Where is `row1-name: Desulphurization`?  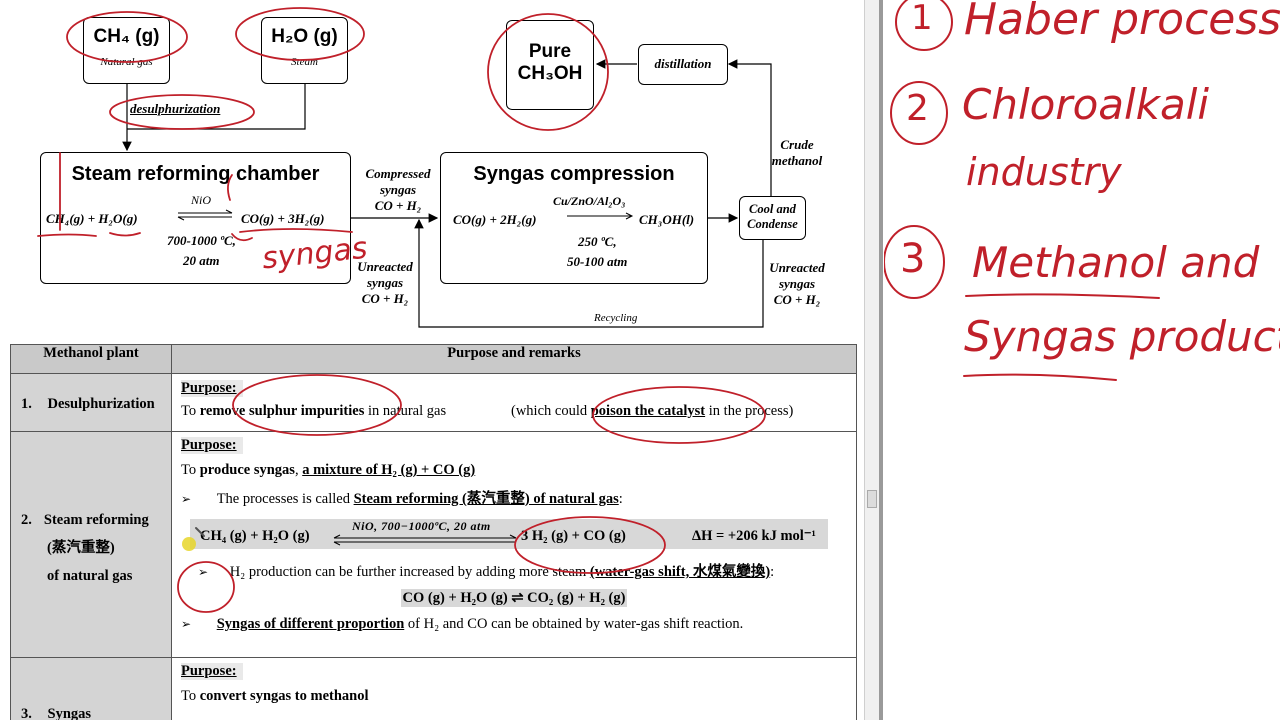 row1-name: Desulphurization is located at coordinates (101, 404).